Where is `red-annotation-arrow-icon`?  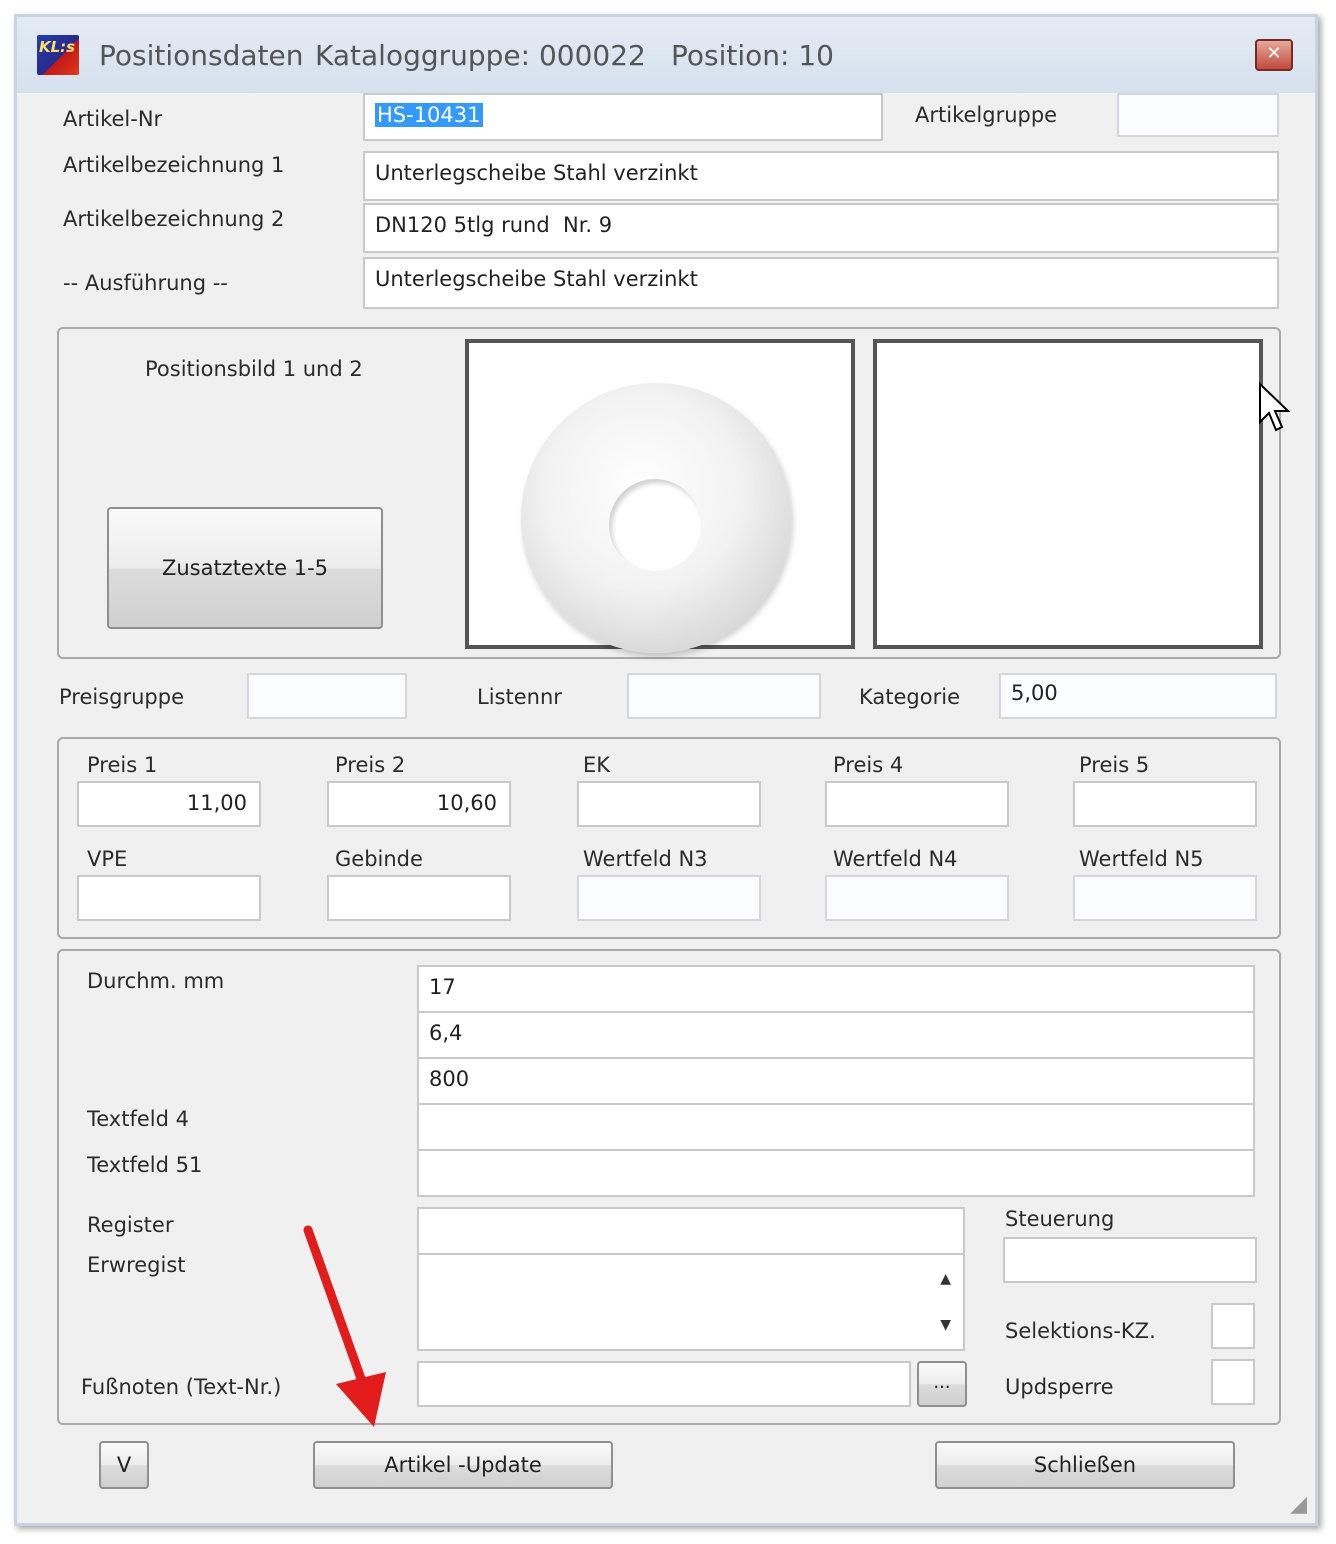
red-annotation-arrow-icon is located at coordinates (344, 1326).